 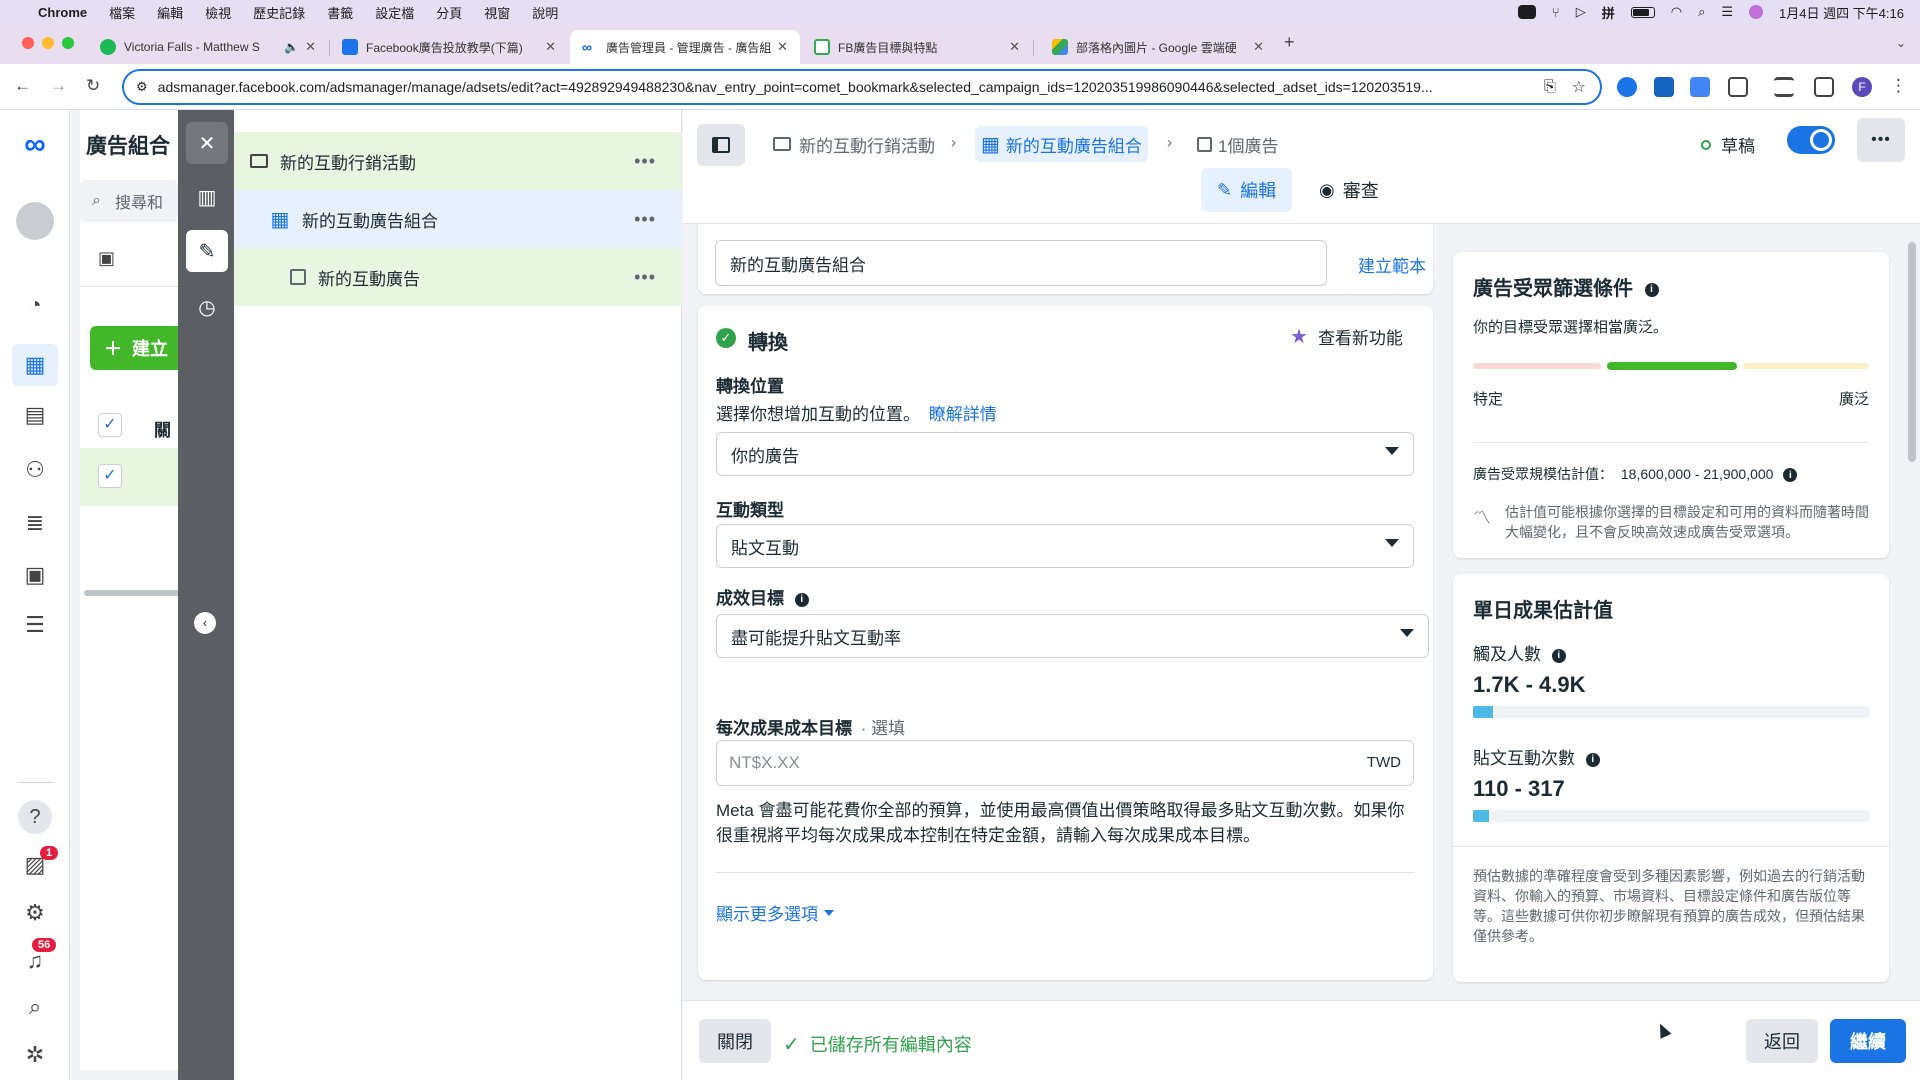 What do you see at coordinates (775, 912) in the screenshot?
I see `show-more-options: 顯示更多選項` at bounding box center [775, 912].